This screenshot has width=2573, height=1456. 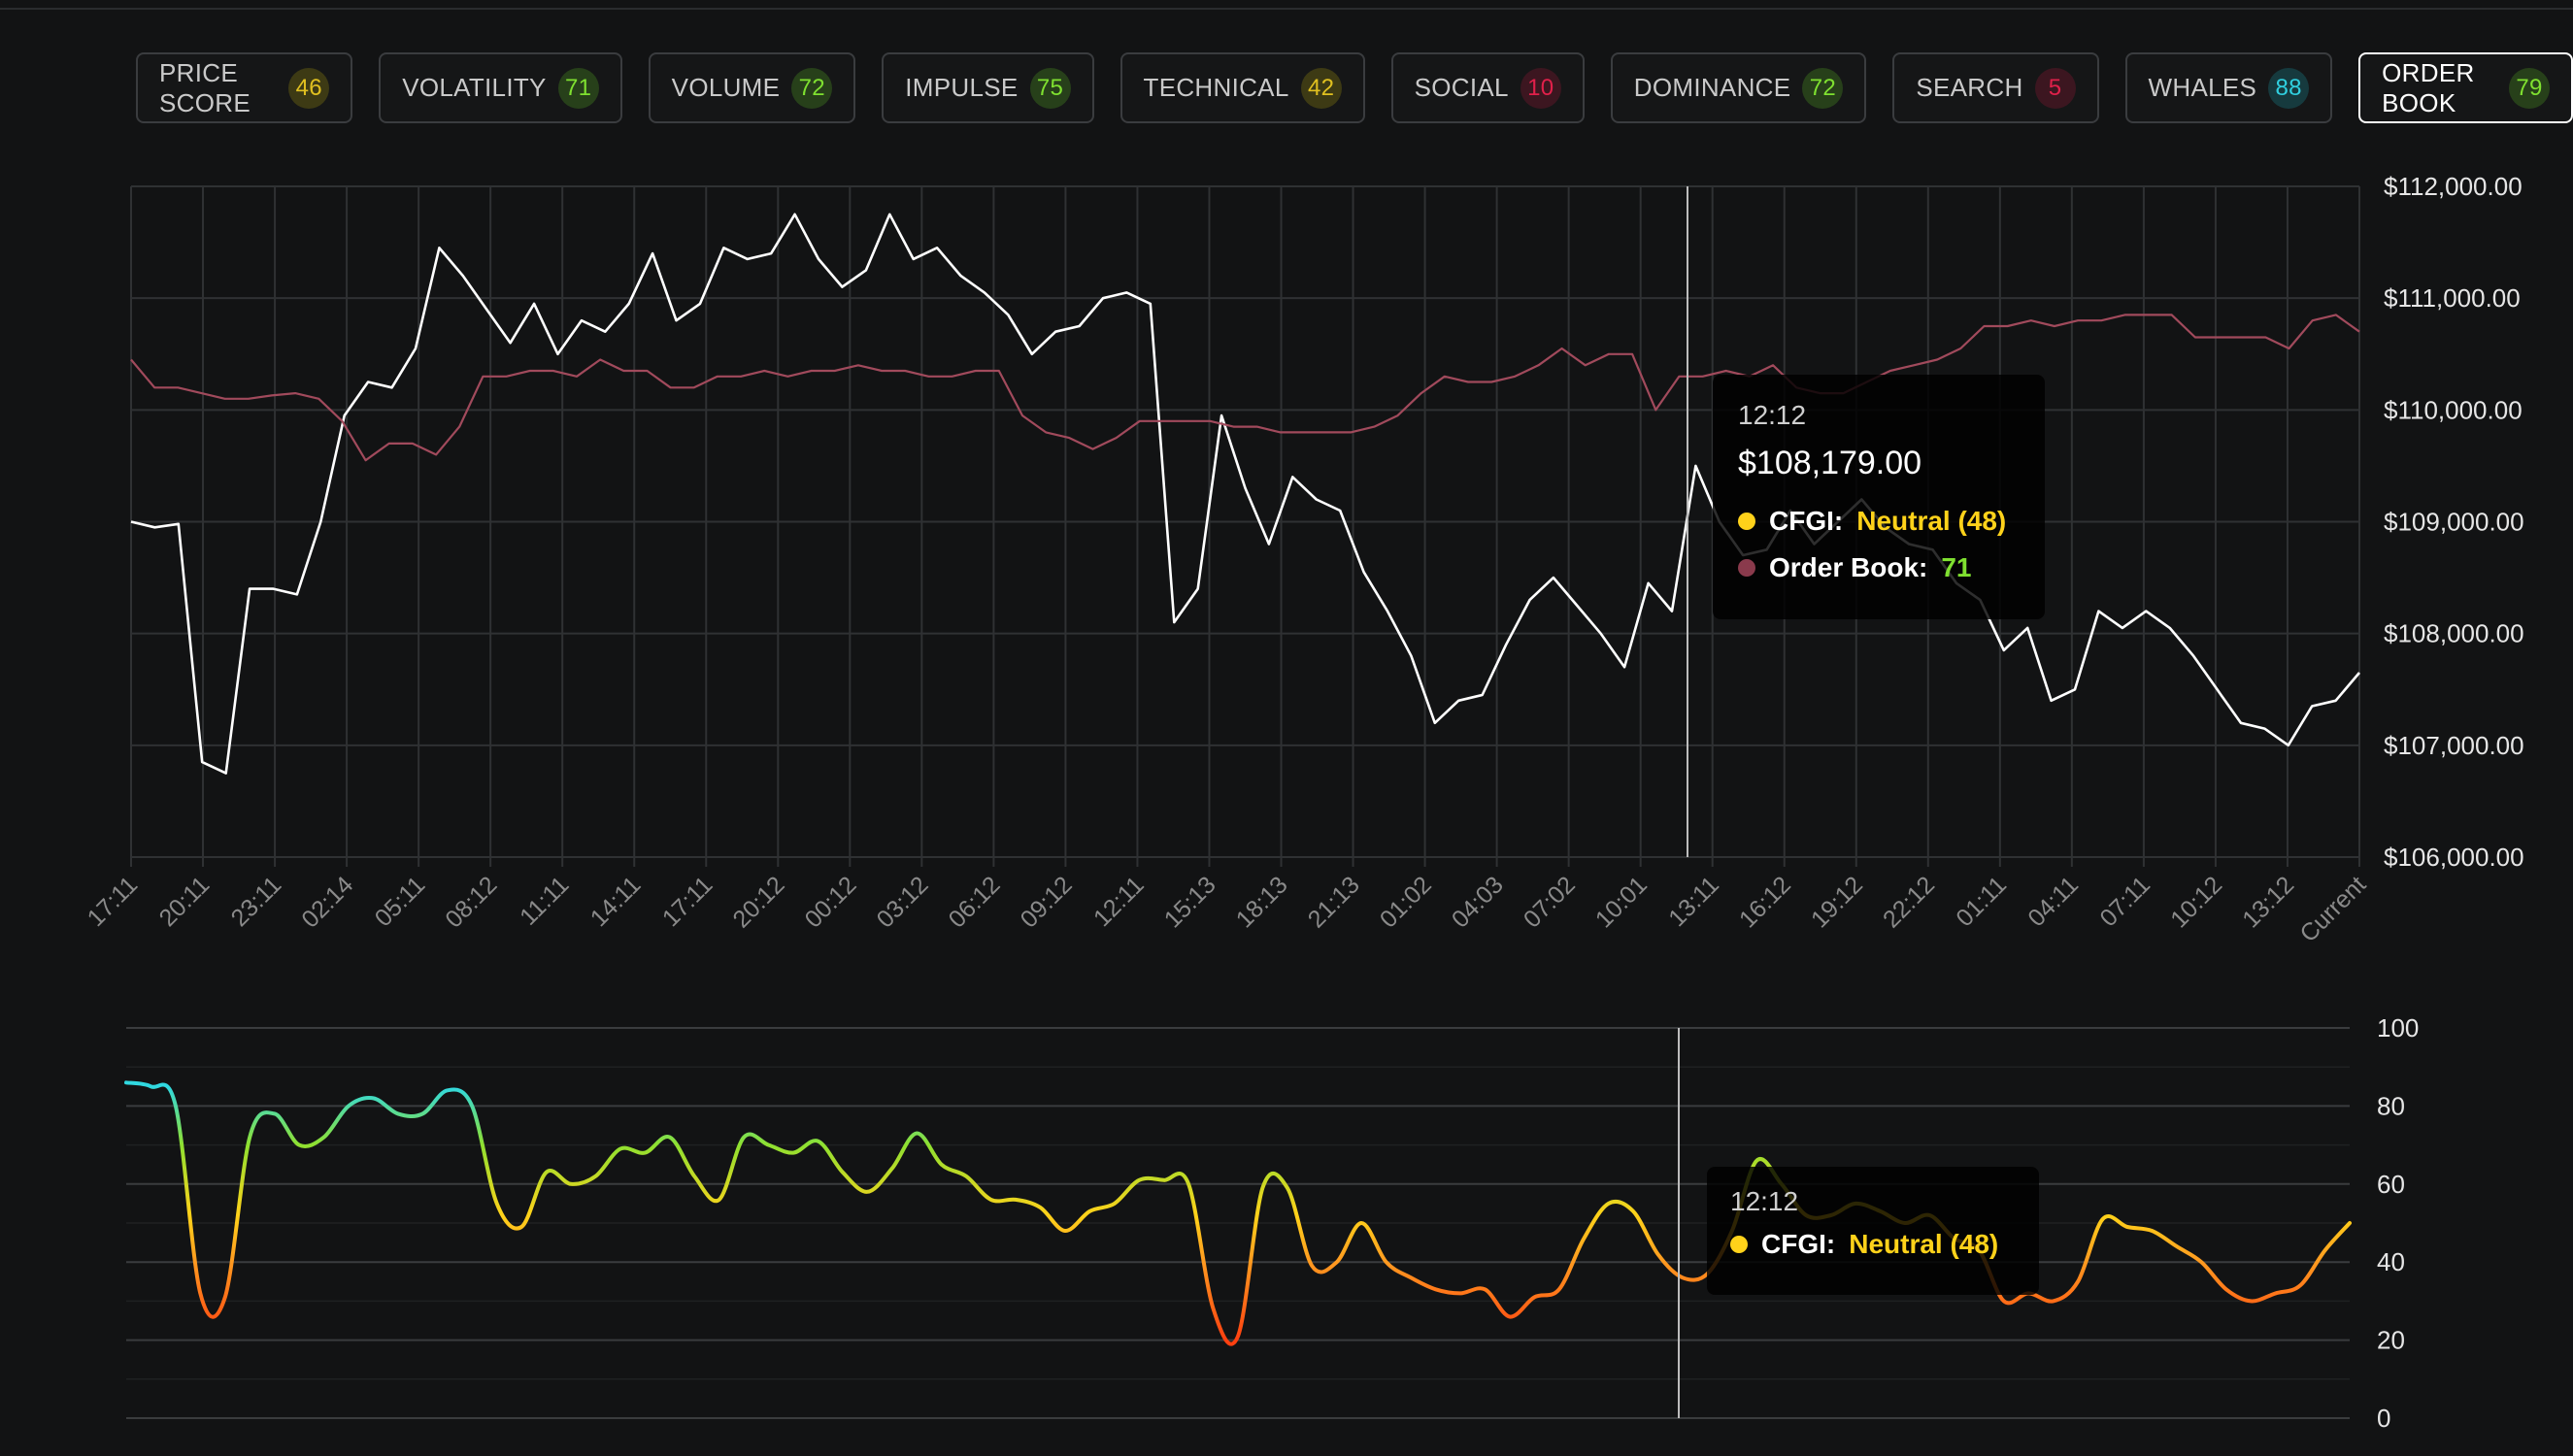 What do you see at coordinates (1848, 567) in the screenshot?
I see `tooltip-row-label: Order Book:` at bounding box center [1848, 567].